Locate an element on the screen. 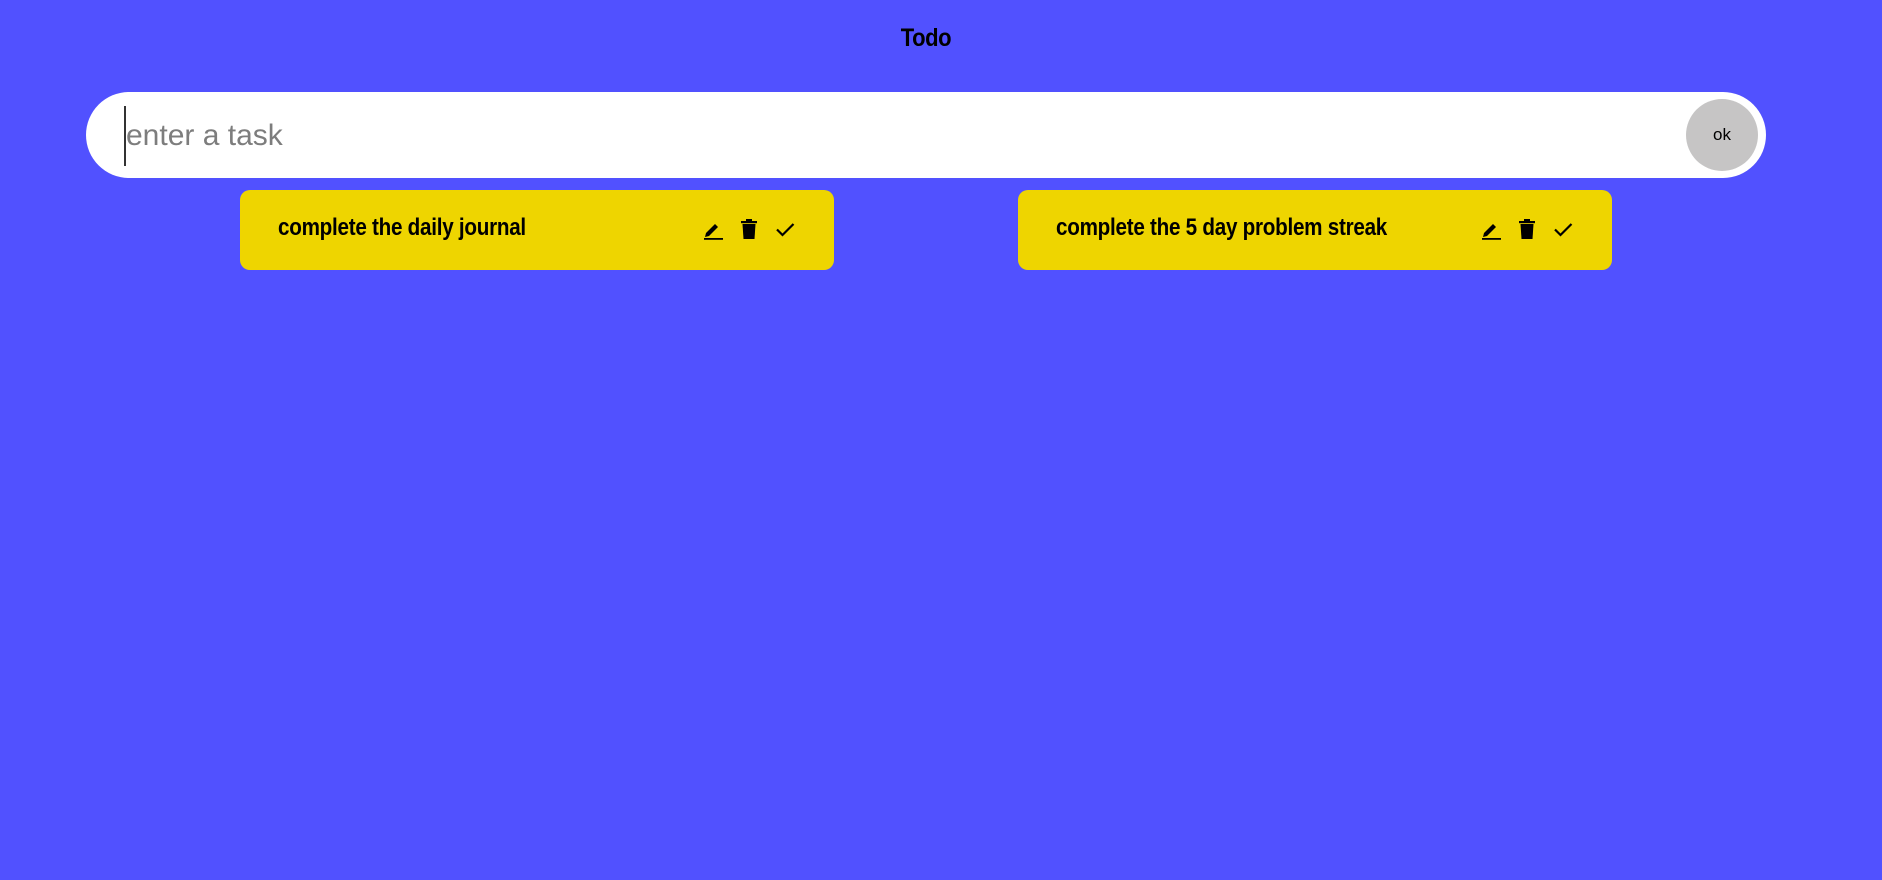  task-text: complete the 5 day problem streak is located at coordinates (1222, 227).